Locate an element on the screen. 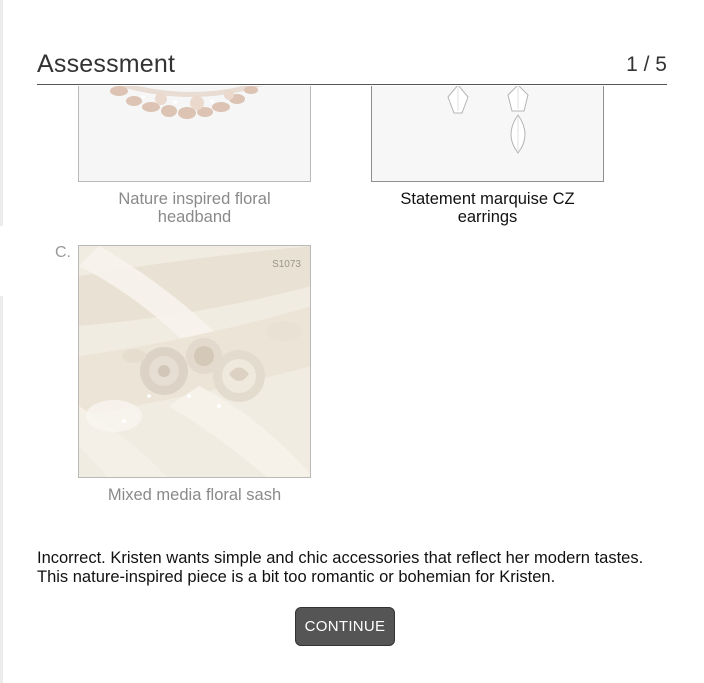 The width and height of the screenshot is (704, 683). option-c-letter: C. is located at coordinates (63, 252).